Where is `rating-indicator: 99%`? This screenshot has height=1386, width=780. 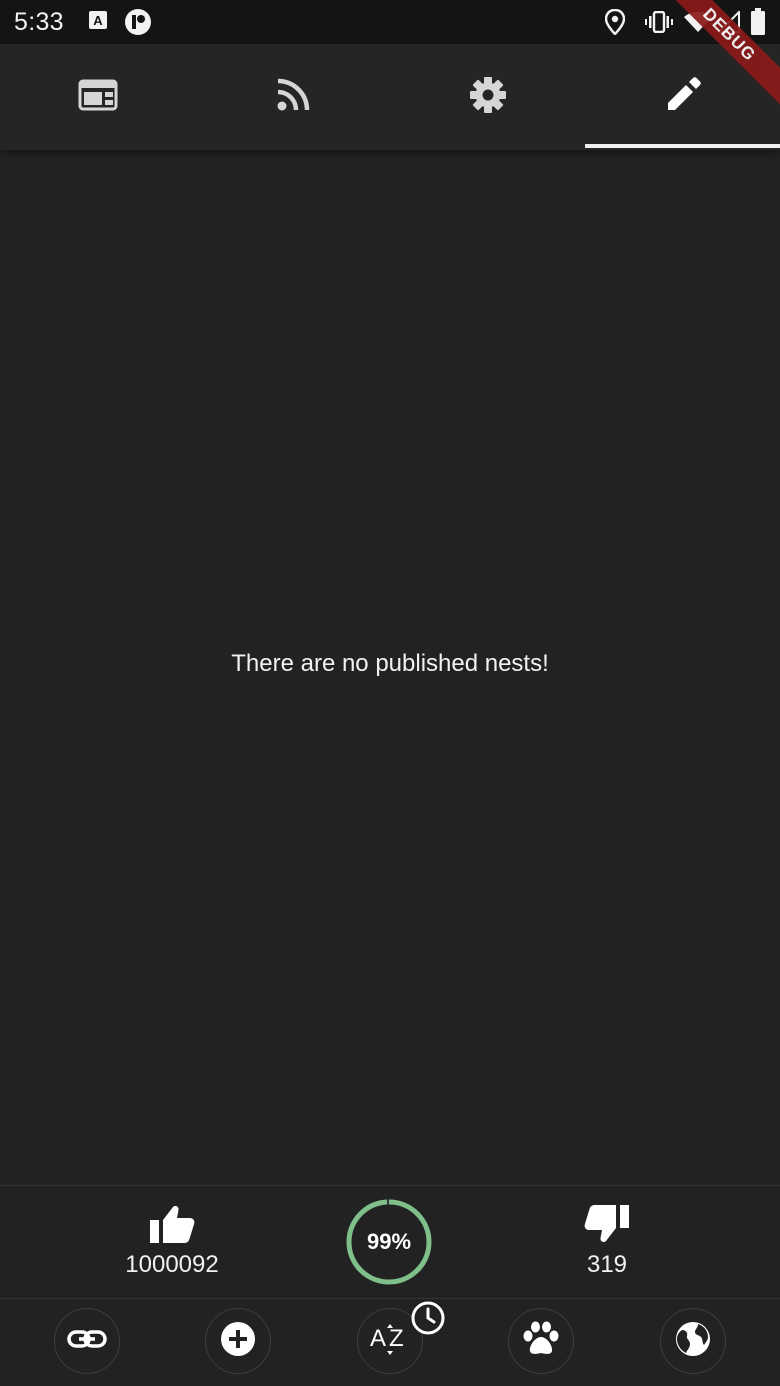 rating-indicator: 99% is located at coordinates (389, 1242).